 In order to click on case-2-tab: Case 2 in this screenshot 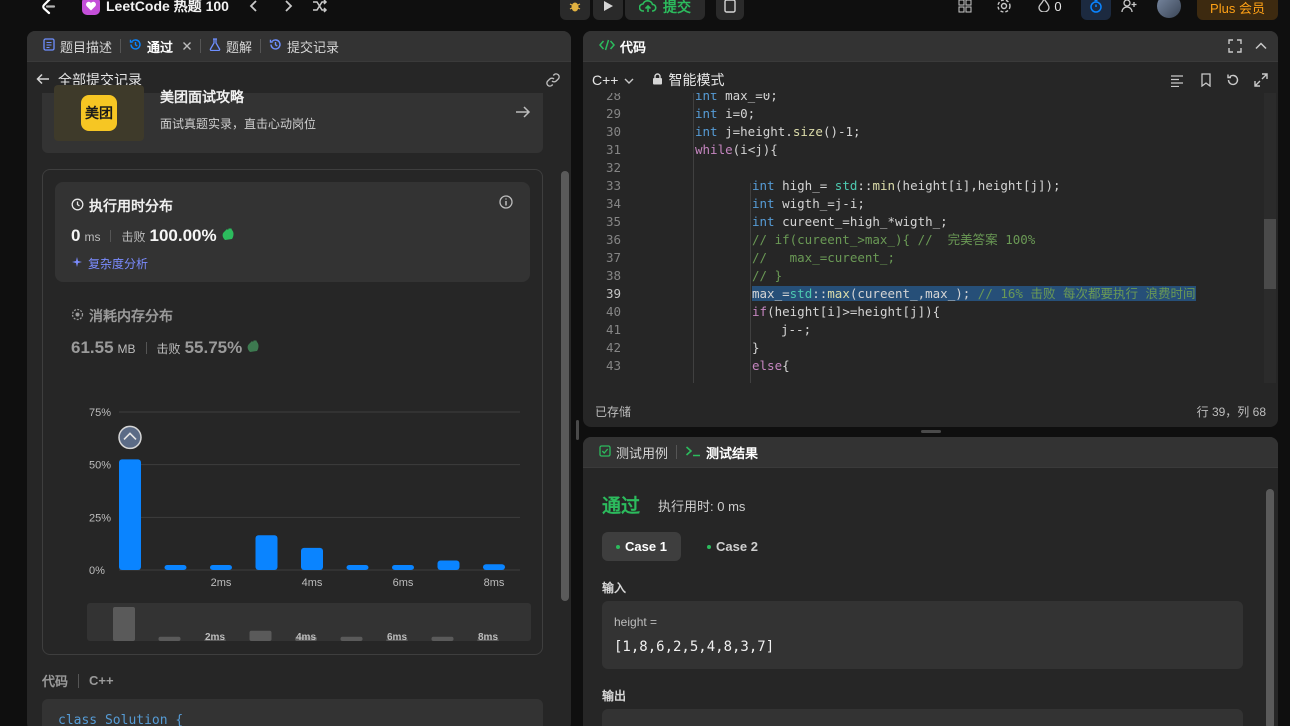, I will do `click(732, 546)`.